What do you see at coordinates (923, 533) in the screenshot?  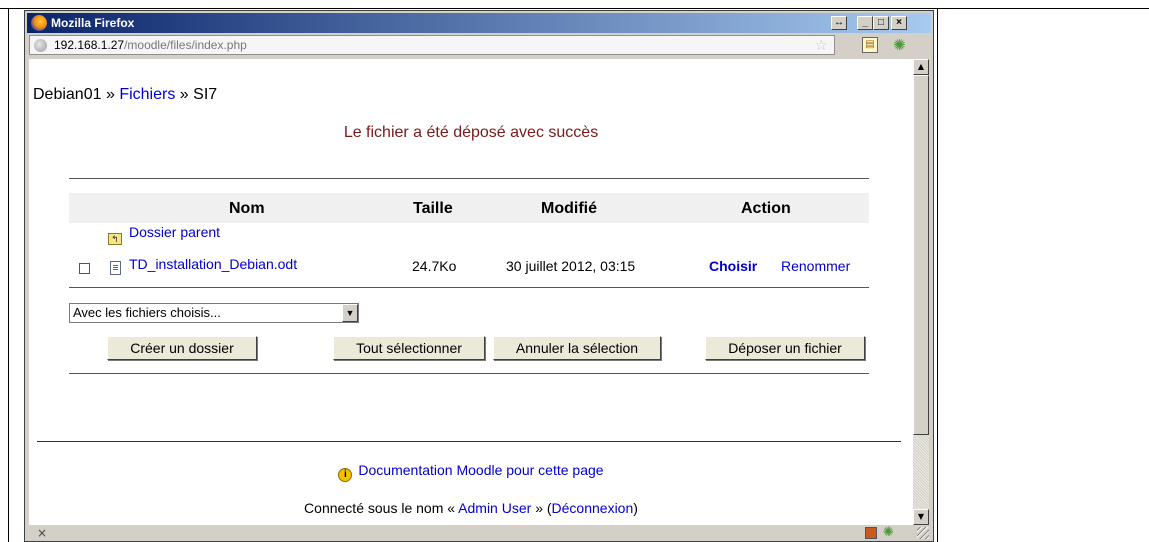 I see `resize-grip-icon` at bounding box center [923, 533].